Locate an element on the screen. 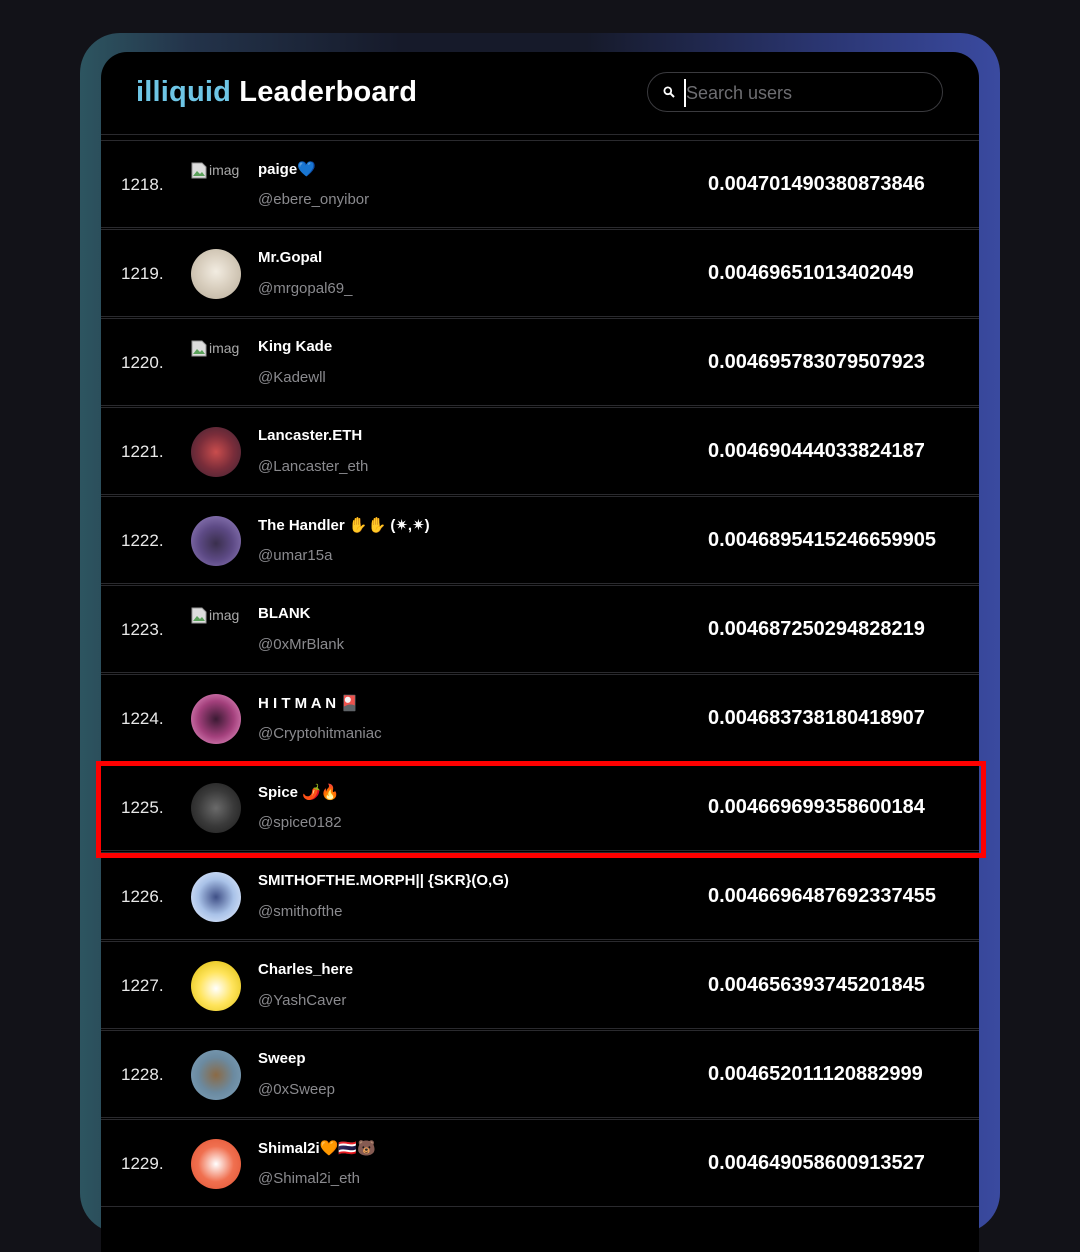 This screenshot has width=1080, height=1252. user-handle: @mrgopal69_ is located at coordinates (305, 288).